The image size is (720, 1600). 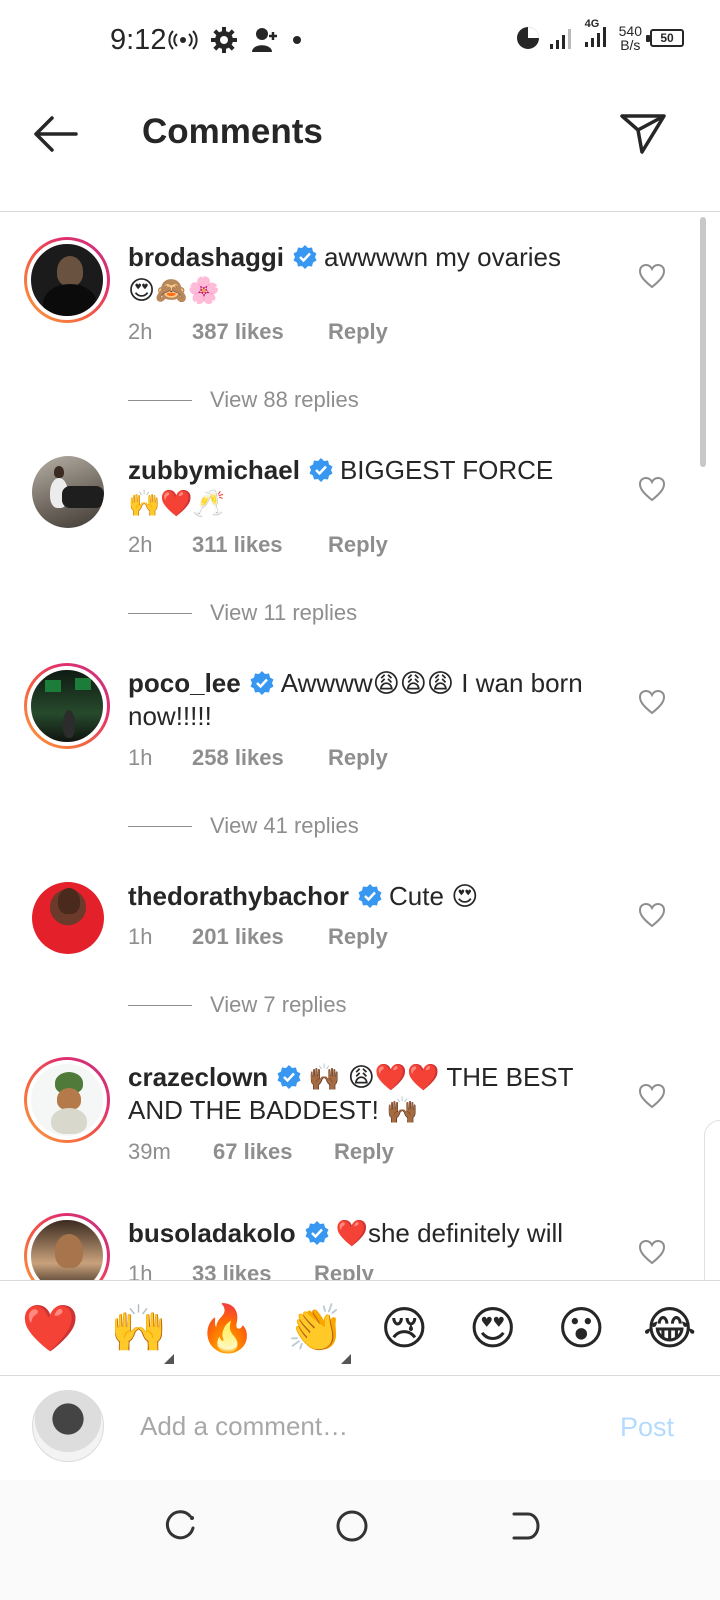 I want to click on current-user-avatar, so click(x=68, y=1426).